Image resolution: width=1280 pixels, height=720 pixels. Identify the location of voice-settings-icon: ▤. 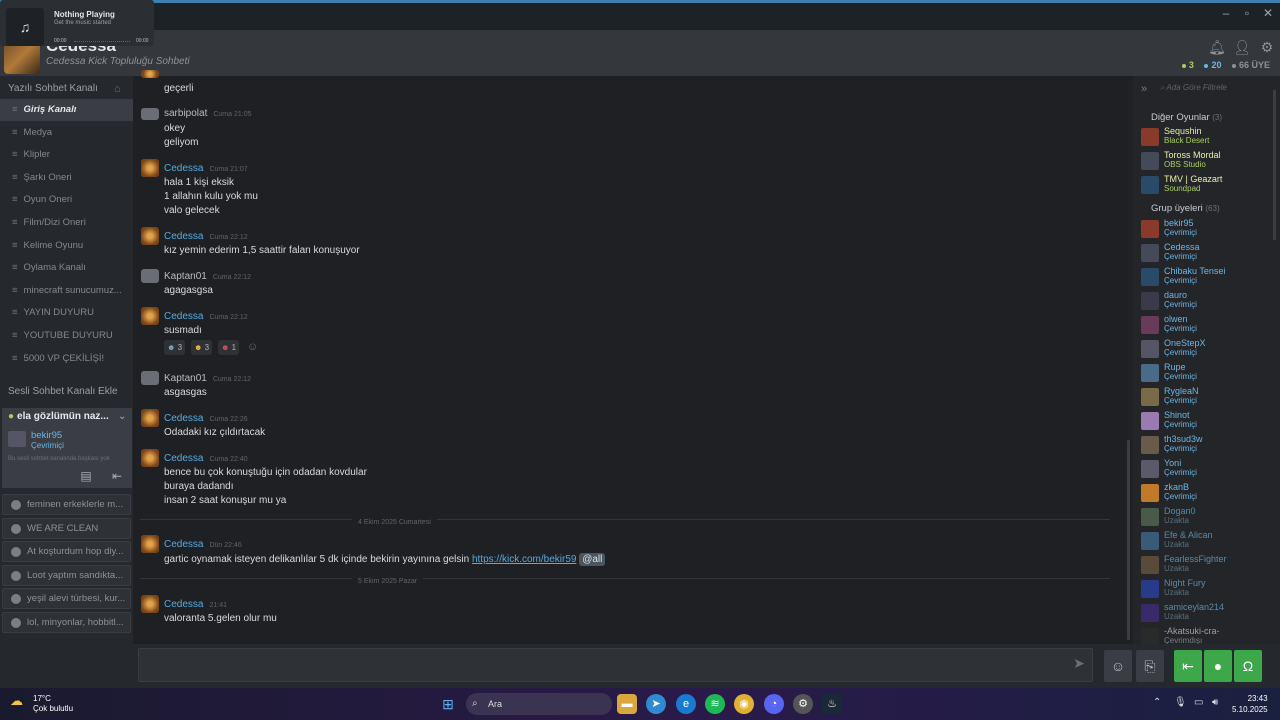
(86, 477).